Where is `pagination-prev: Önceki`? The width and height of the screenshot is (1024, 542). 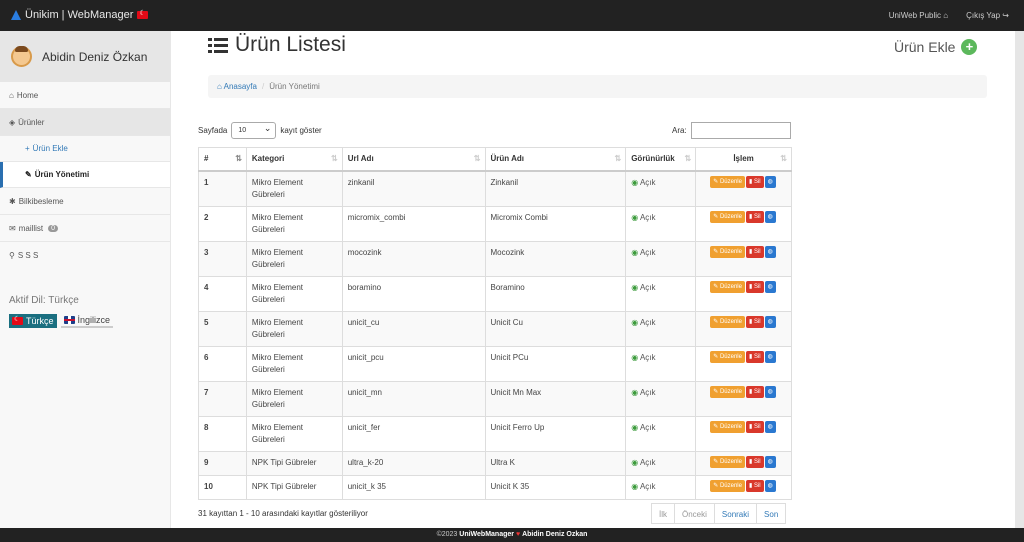
pagination-prev: Önceki is located at coordinates (694, 513).